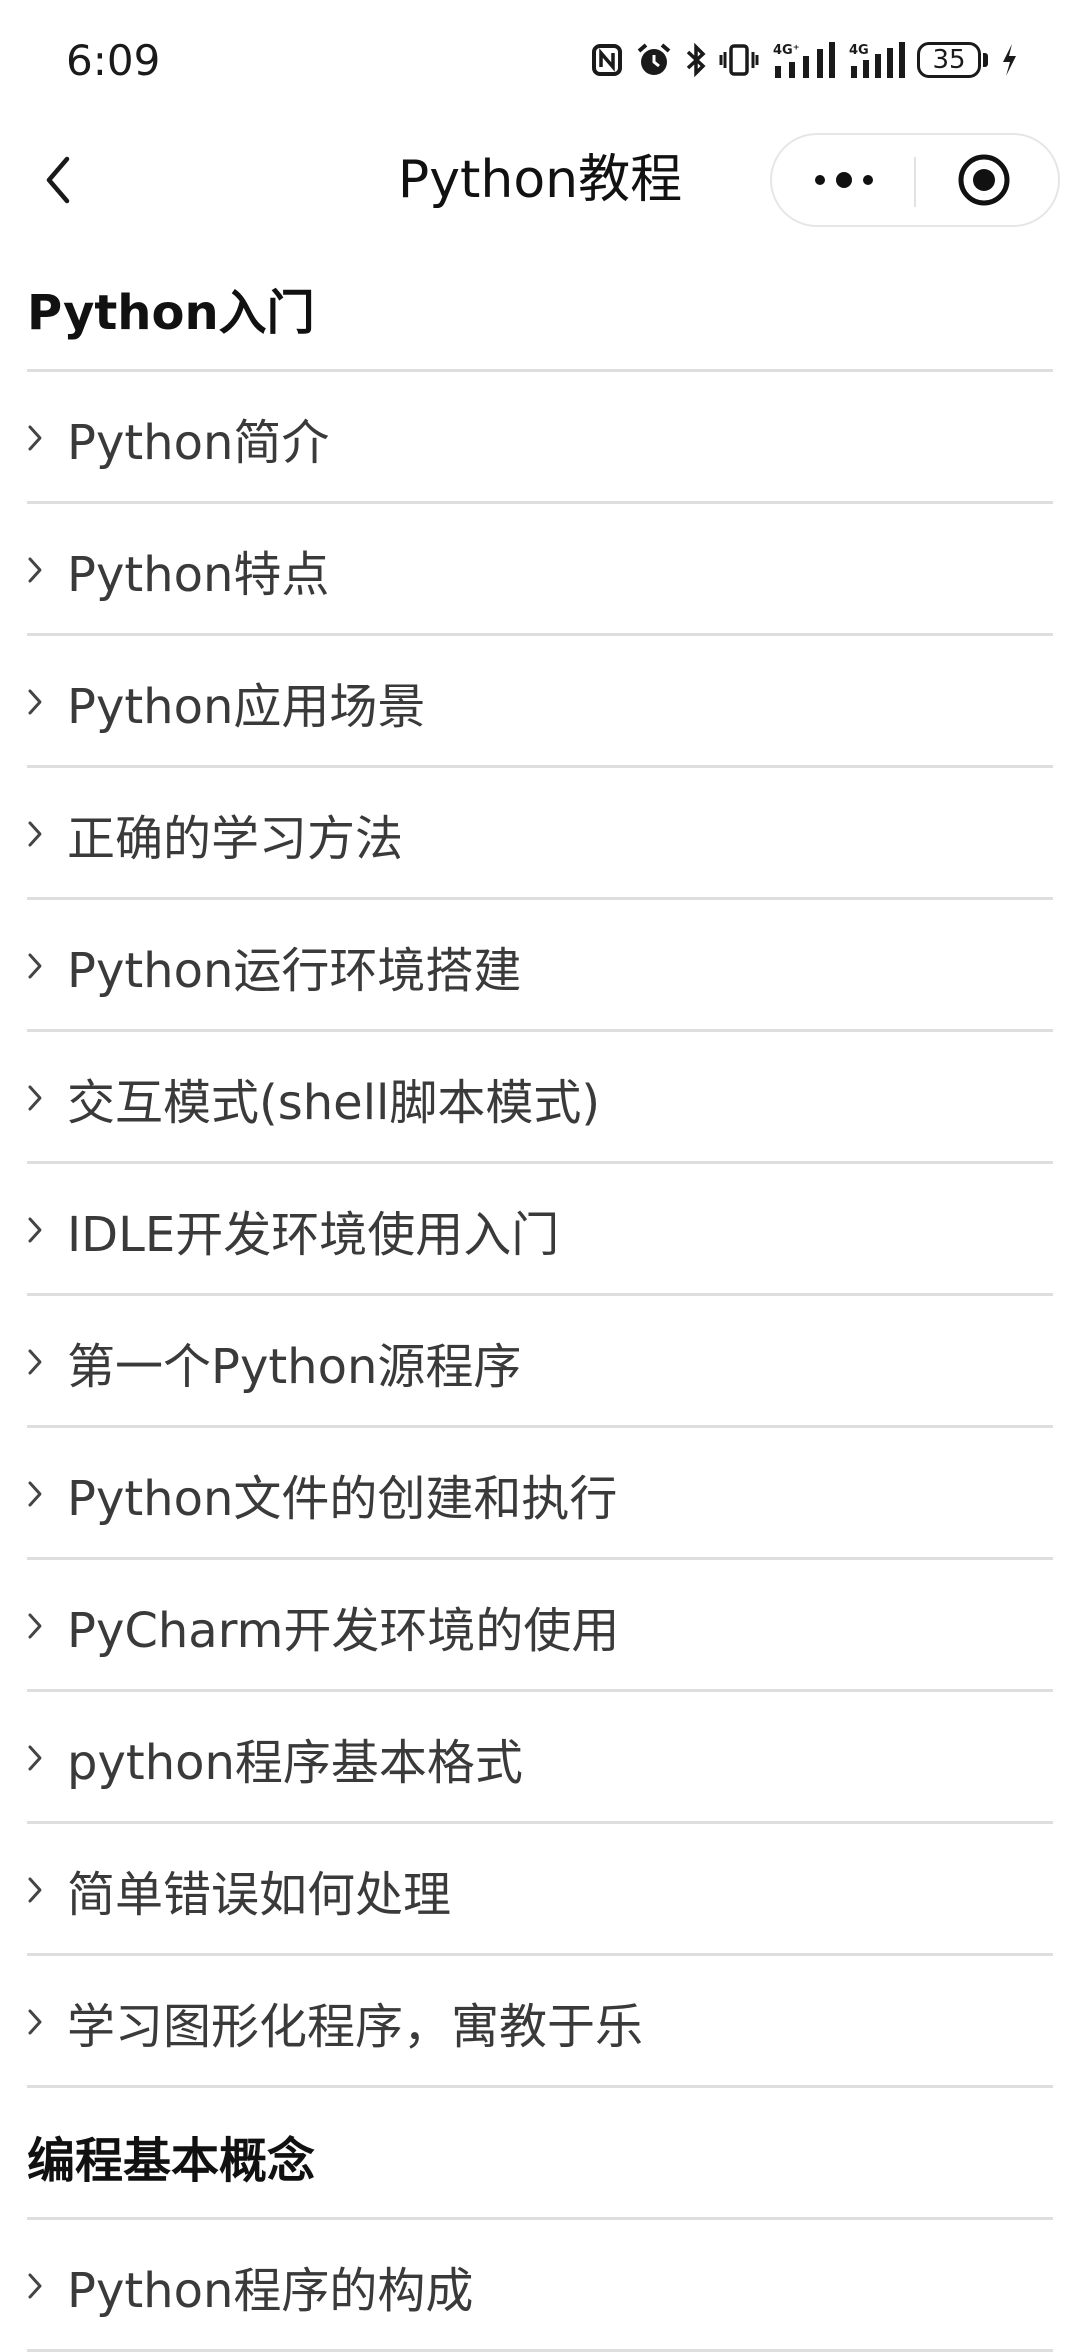 Image resolution: width=1080 pixels, height=2352 pixels. I want to click on list-item-label: Python运行环境搭建, so click(294, 970).